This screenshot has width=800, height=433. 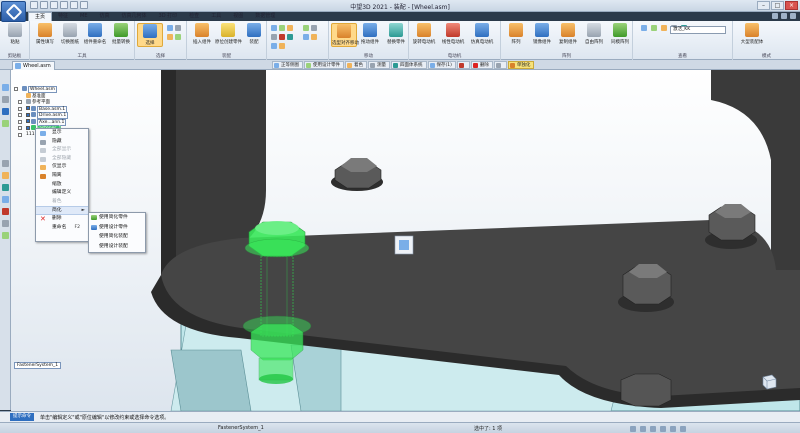 What do you see at coordinates (683, 428) in the screenshot?
I see `notification-icon` at bounding box center [683, 428].